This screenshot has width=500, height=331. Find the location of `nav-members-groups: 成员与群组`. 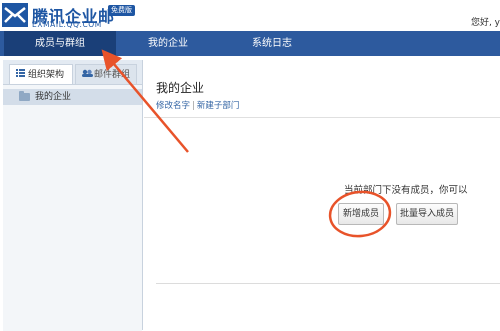

nav-members-groups: 成员与群组 is located at coordinates (60, 43).